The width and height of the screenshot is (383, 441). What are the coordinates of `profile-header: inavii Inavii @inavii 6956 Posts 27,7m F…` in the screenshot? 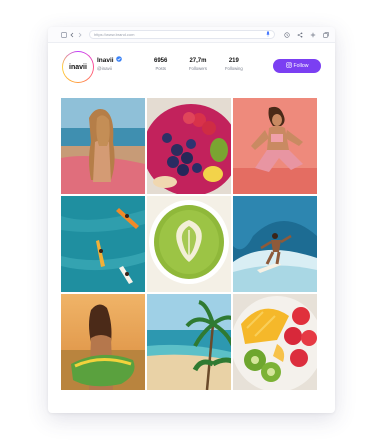 It's located at (191, 71).